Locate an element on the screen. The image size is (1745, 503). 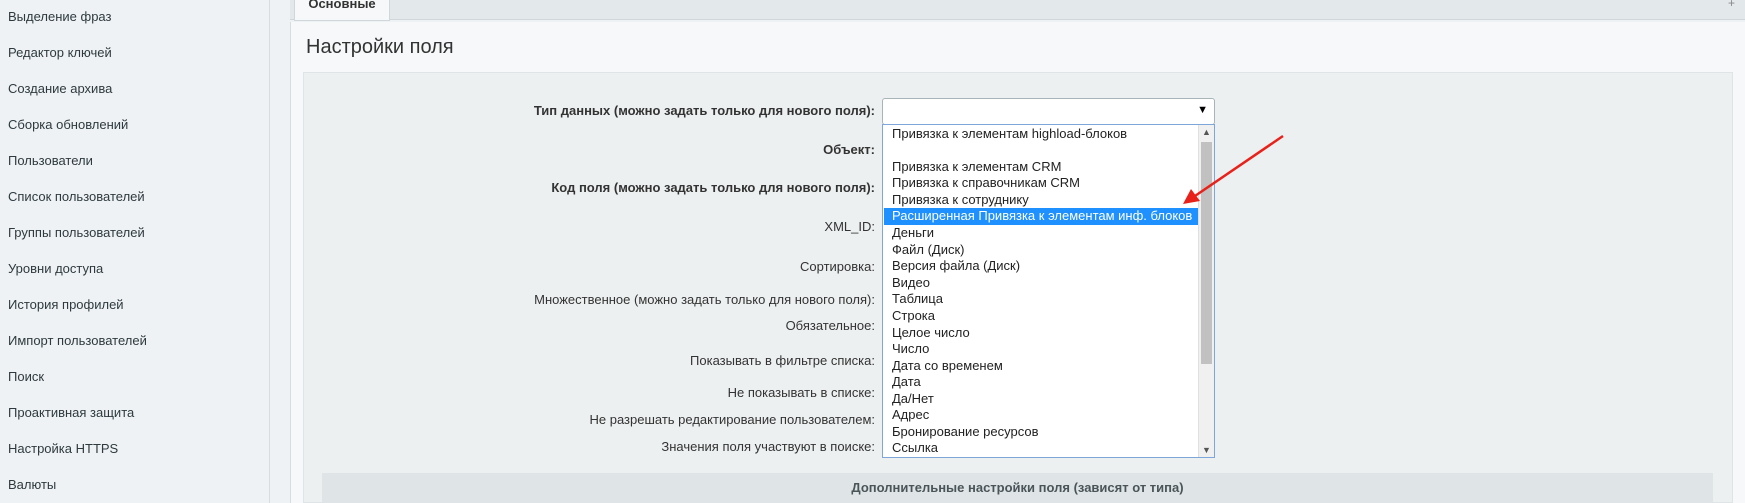
sidebar-item-user-groups: Группы пользователей is located at coordinates (76, 233).